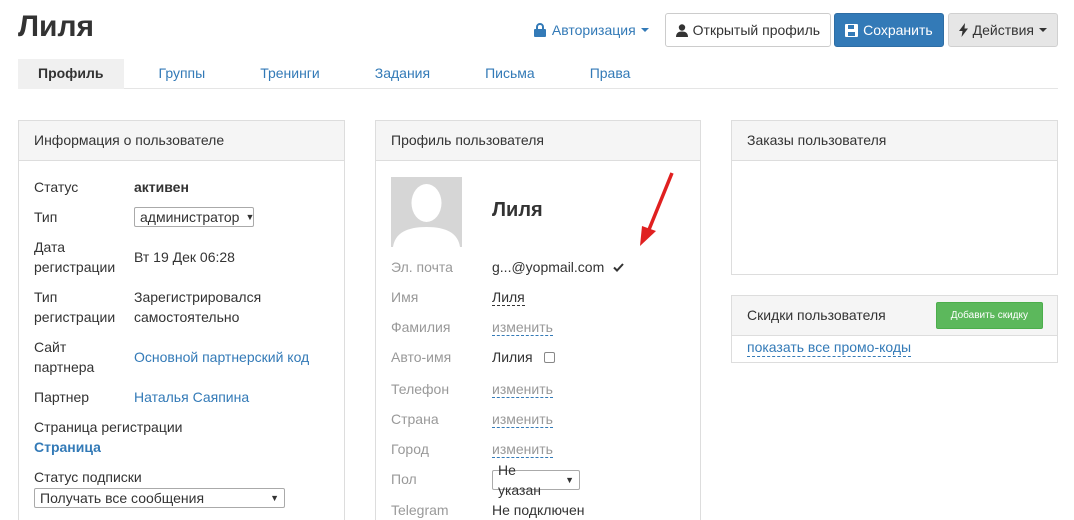 Image resolution: width=1074 pixels, height=520 pixels. Describe the element at coordinates (681, 30) in the screenshot. I see `user-icon` at that location.